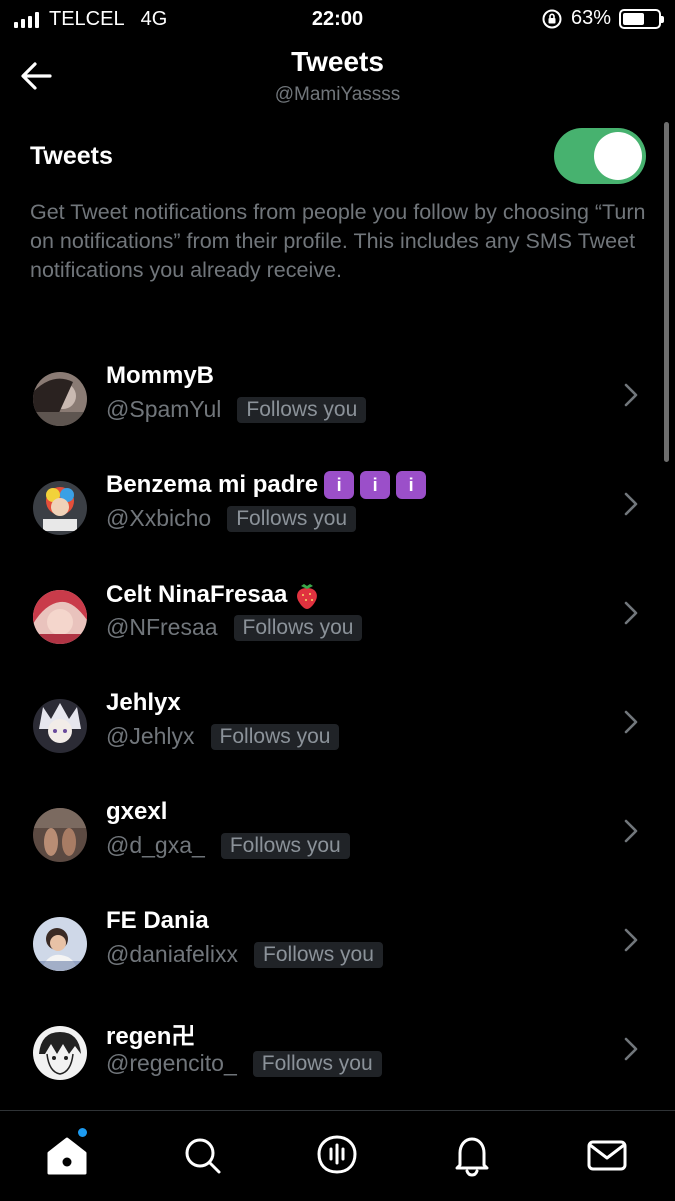  What do you see at coordinates (213, 595) in the screenshot?
I see `user-name: Celt NinaFresaa` at bounding box center [213, 595].